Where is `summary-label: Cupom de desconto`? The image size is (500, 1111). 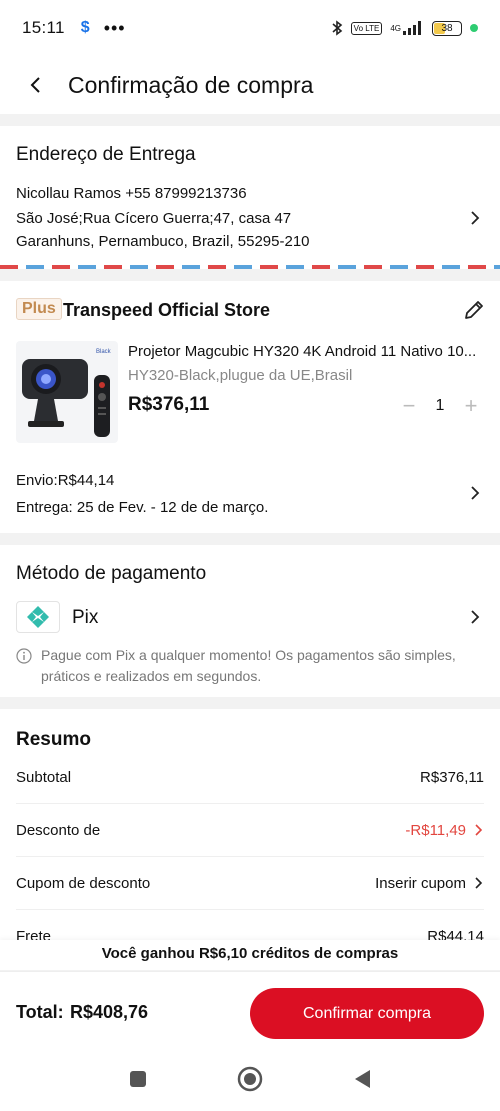
summary-label: Cupom de desconto is located at coordinates (83, 883).